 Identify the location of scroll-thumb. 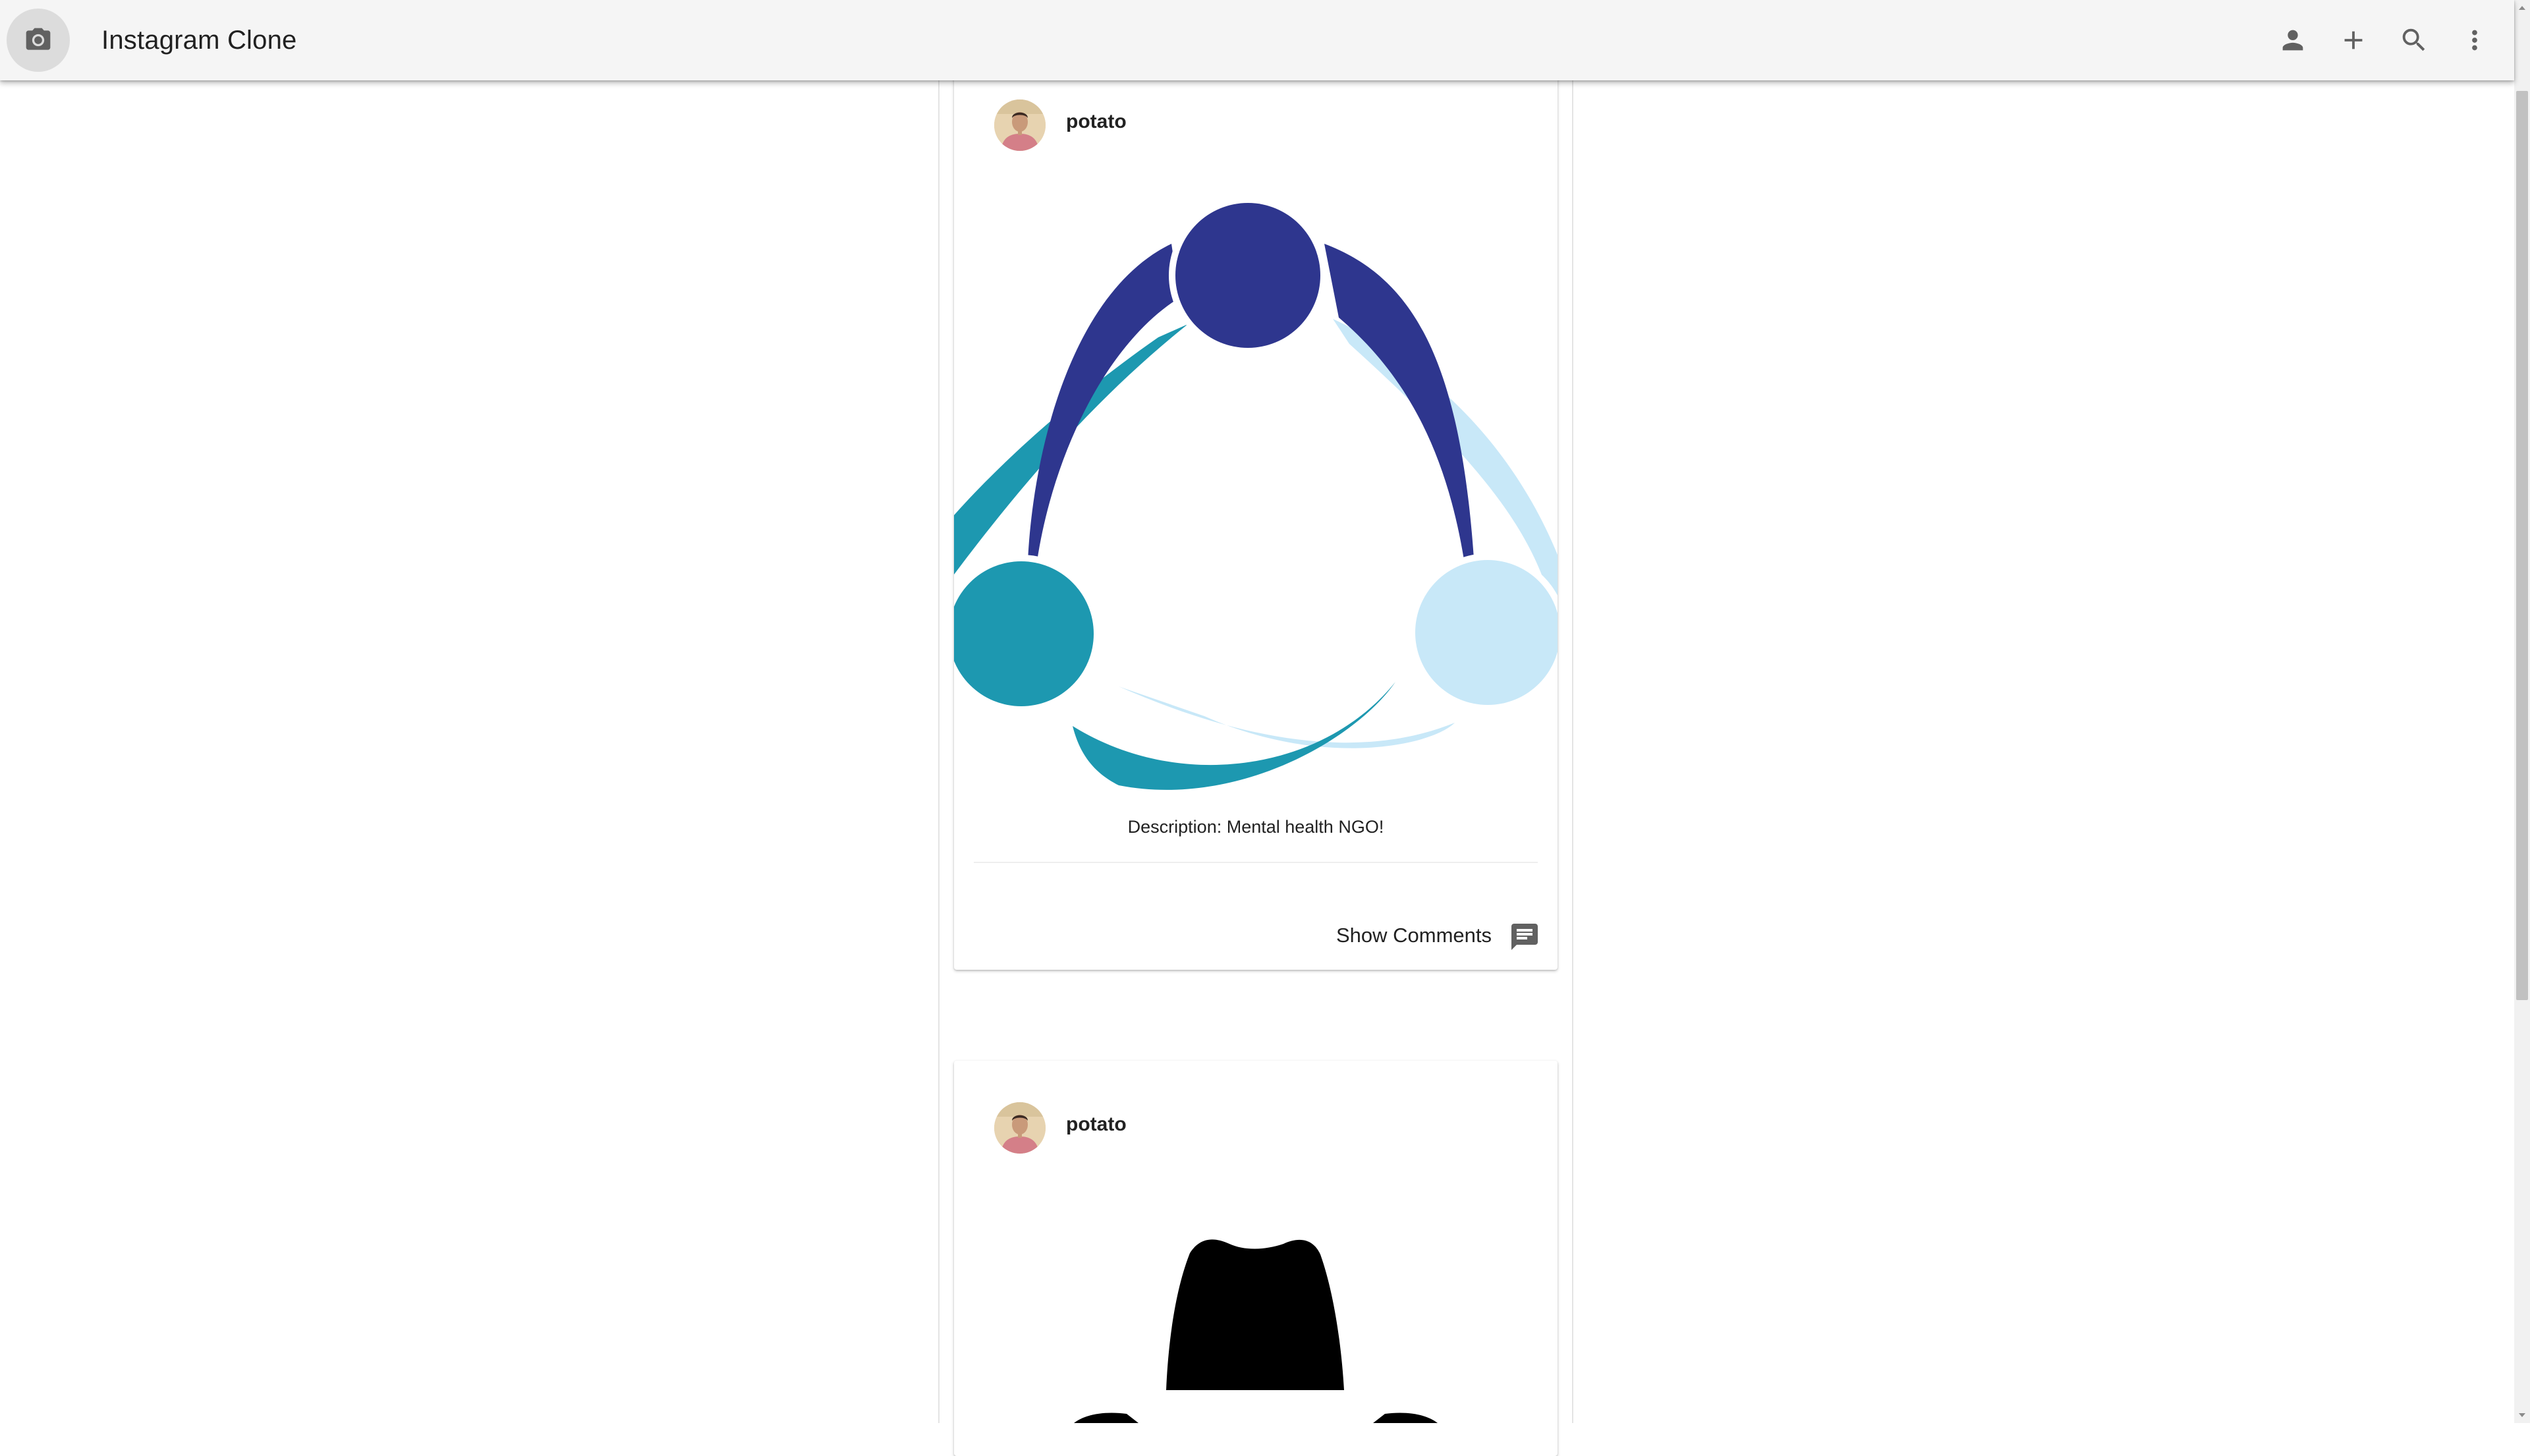
(2522, 545).